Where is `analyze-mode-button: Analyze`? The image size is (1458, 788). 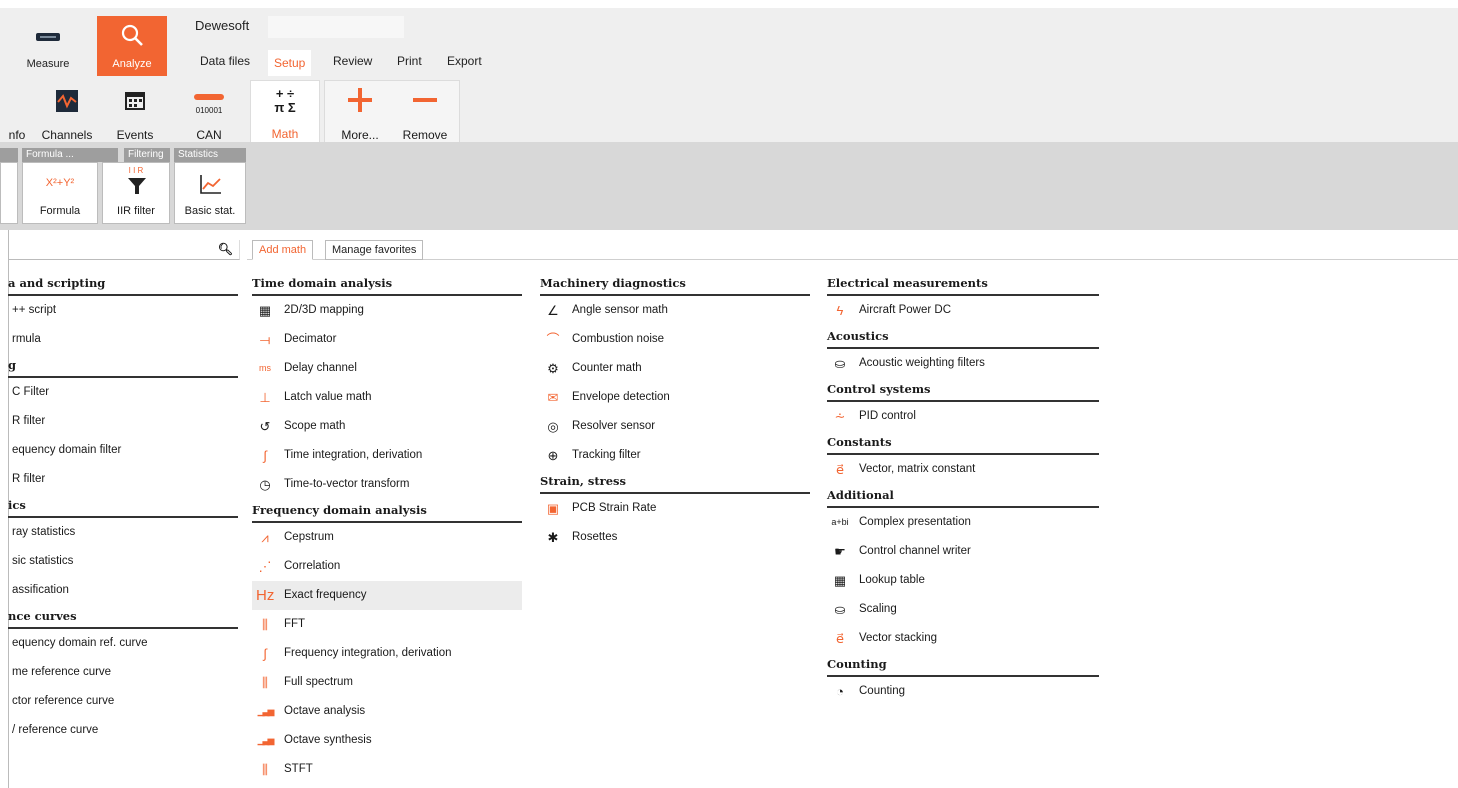 analyze-mode-button: Analyze is located at coordinates (132, 46).